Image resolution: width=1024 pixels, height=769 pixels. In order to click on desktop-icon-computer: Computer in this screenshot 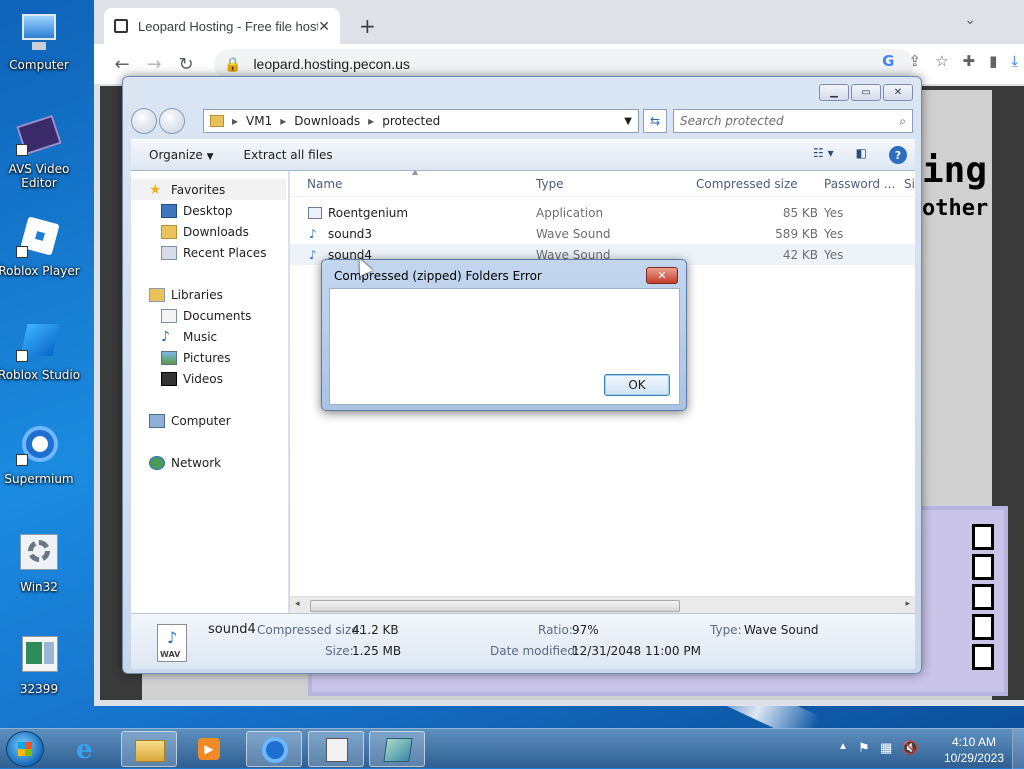, I will do `click(41, 41)`.